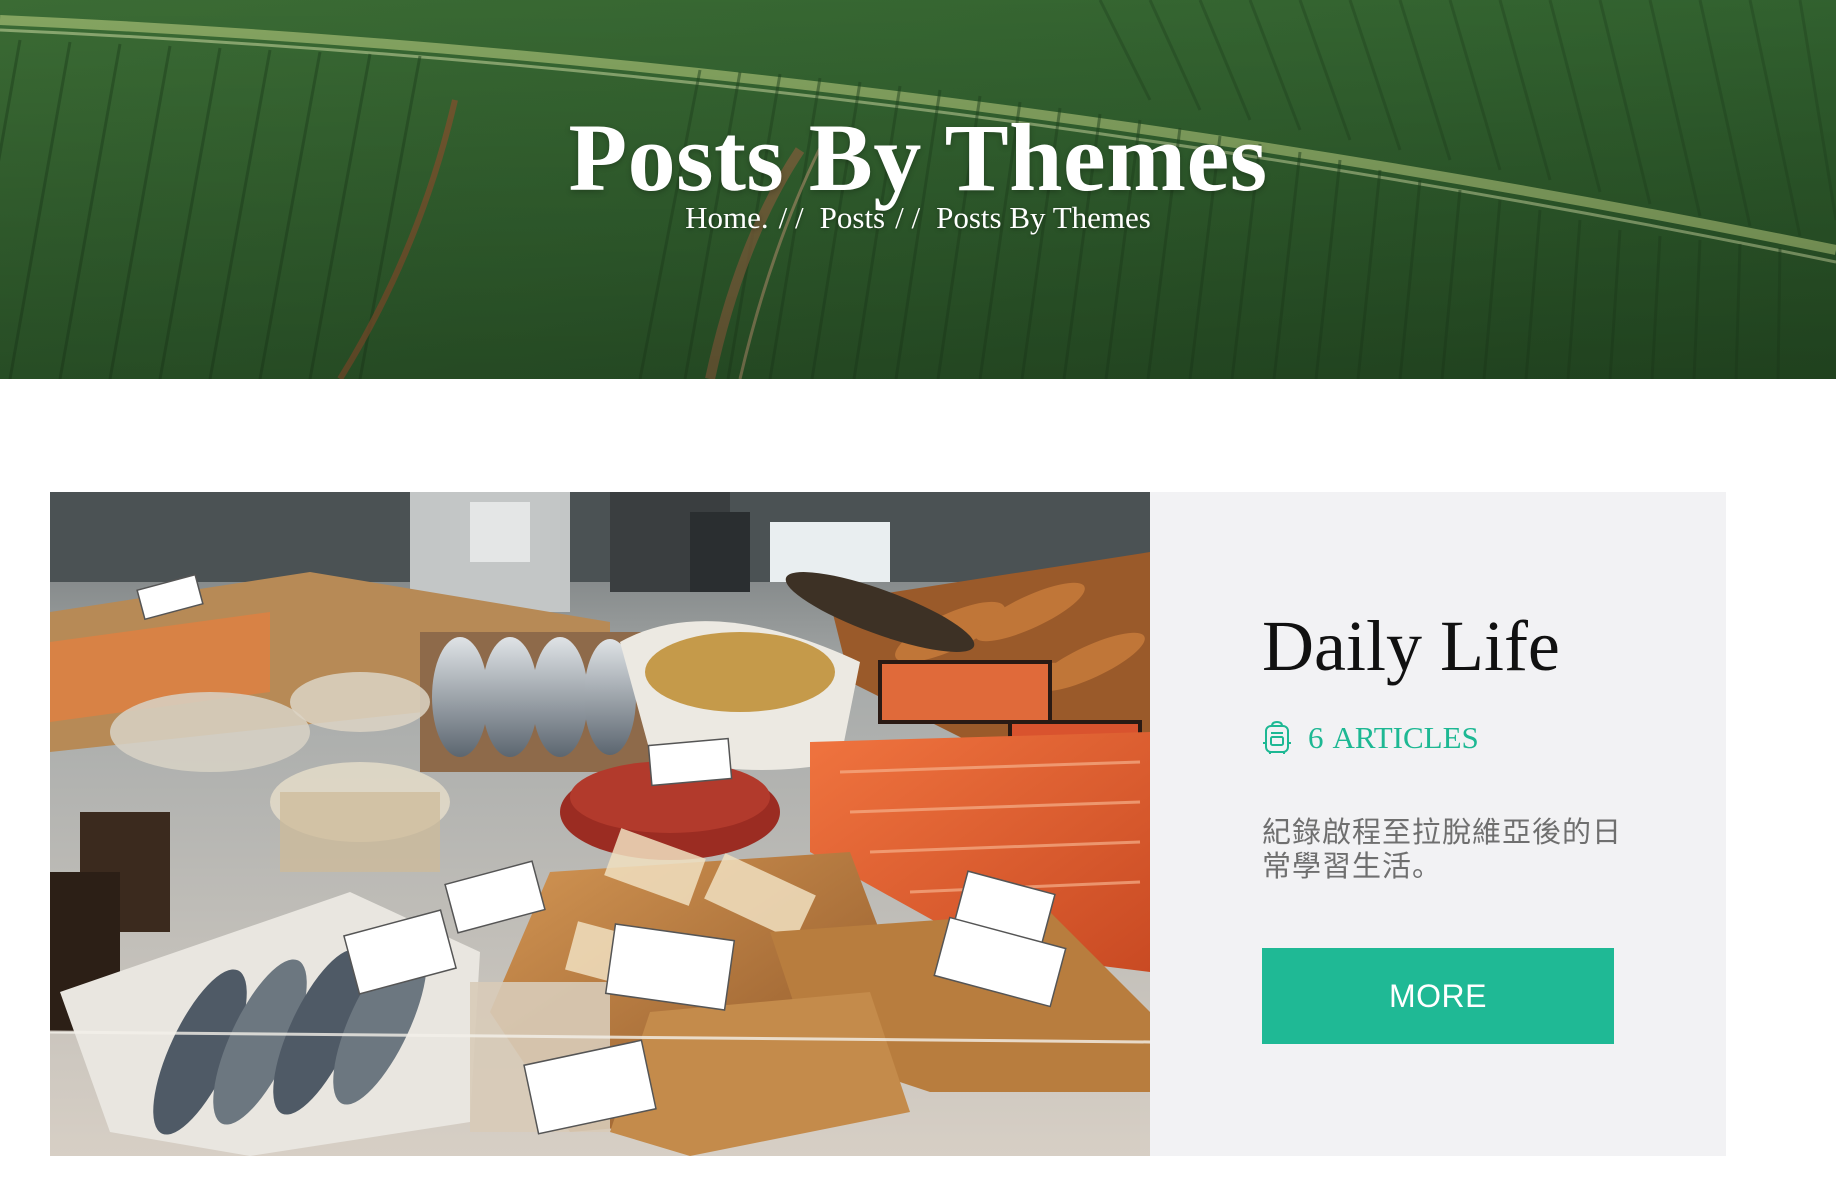  Describe the element at coordinates (1277, 737) in the screenshot. I see `backpack-icon` at that location.